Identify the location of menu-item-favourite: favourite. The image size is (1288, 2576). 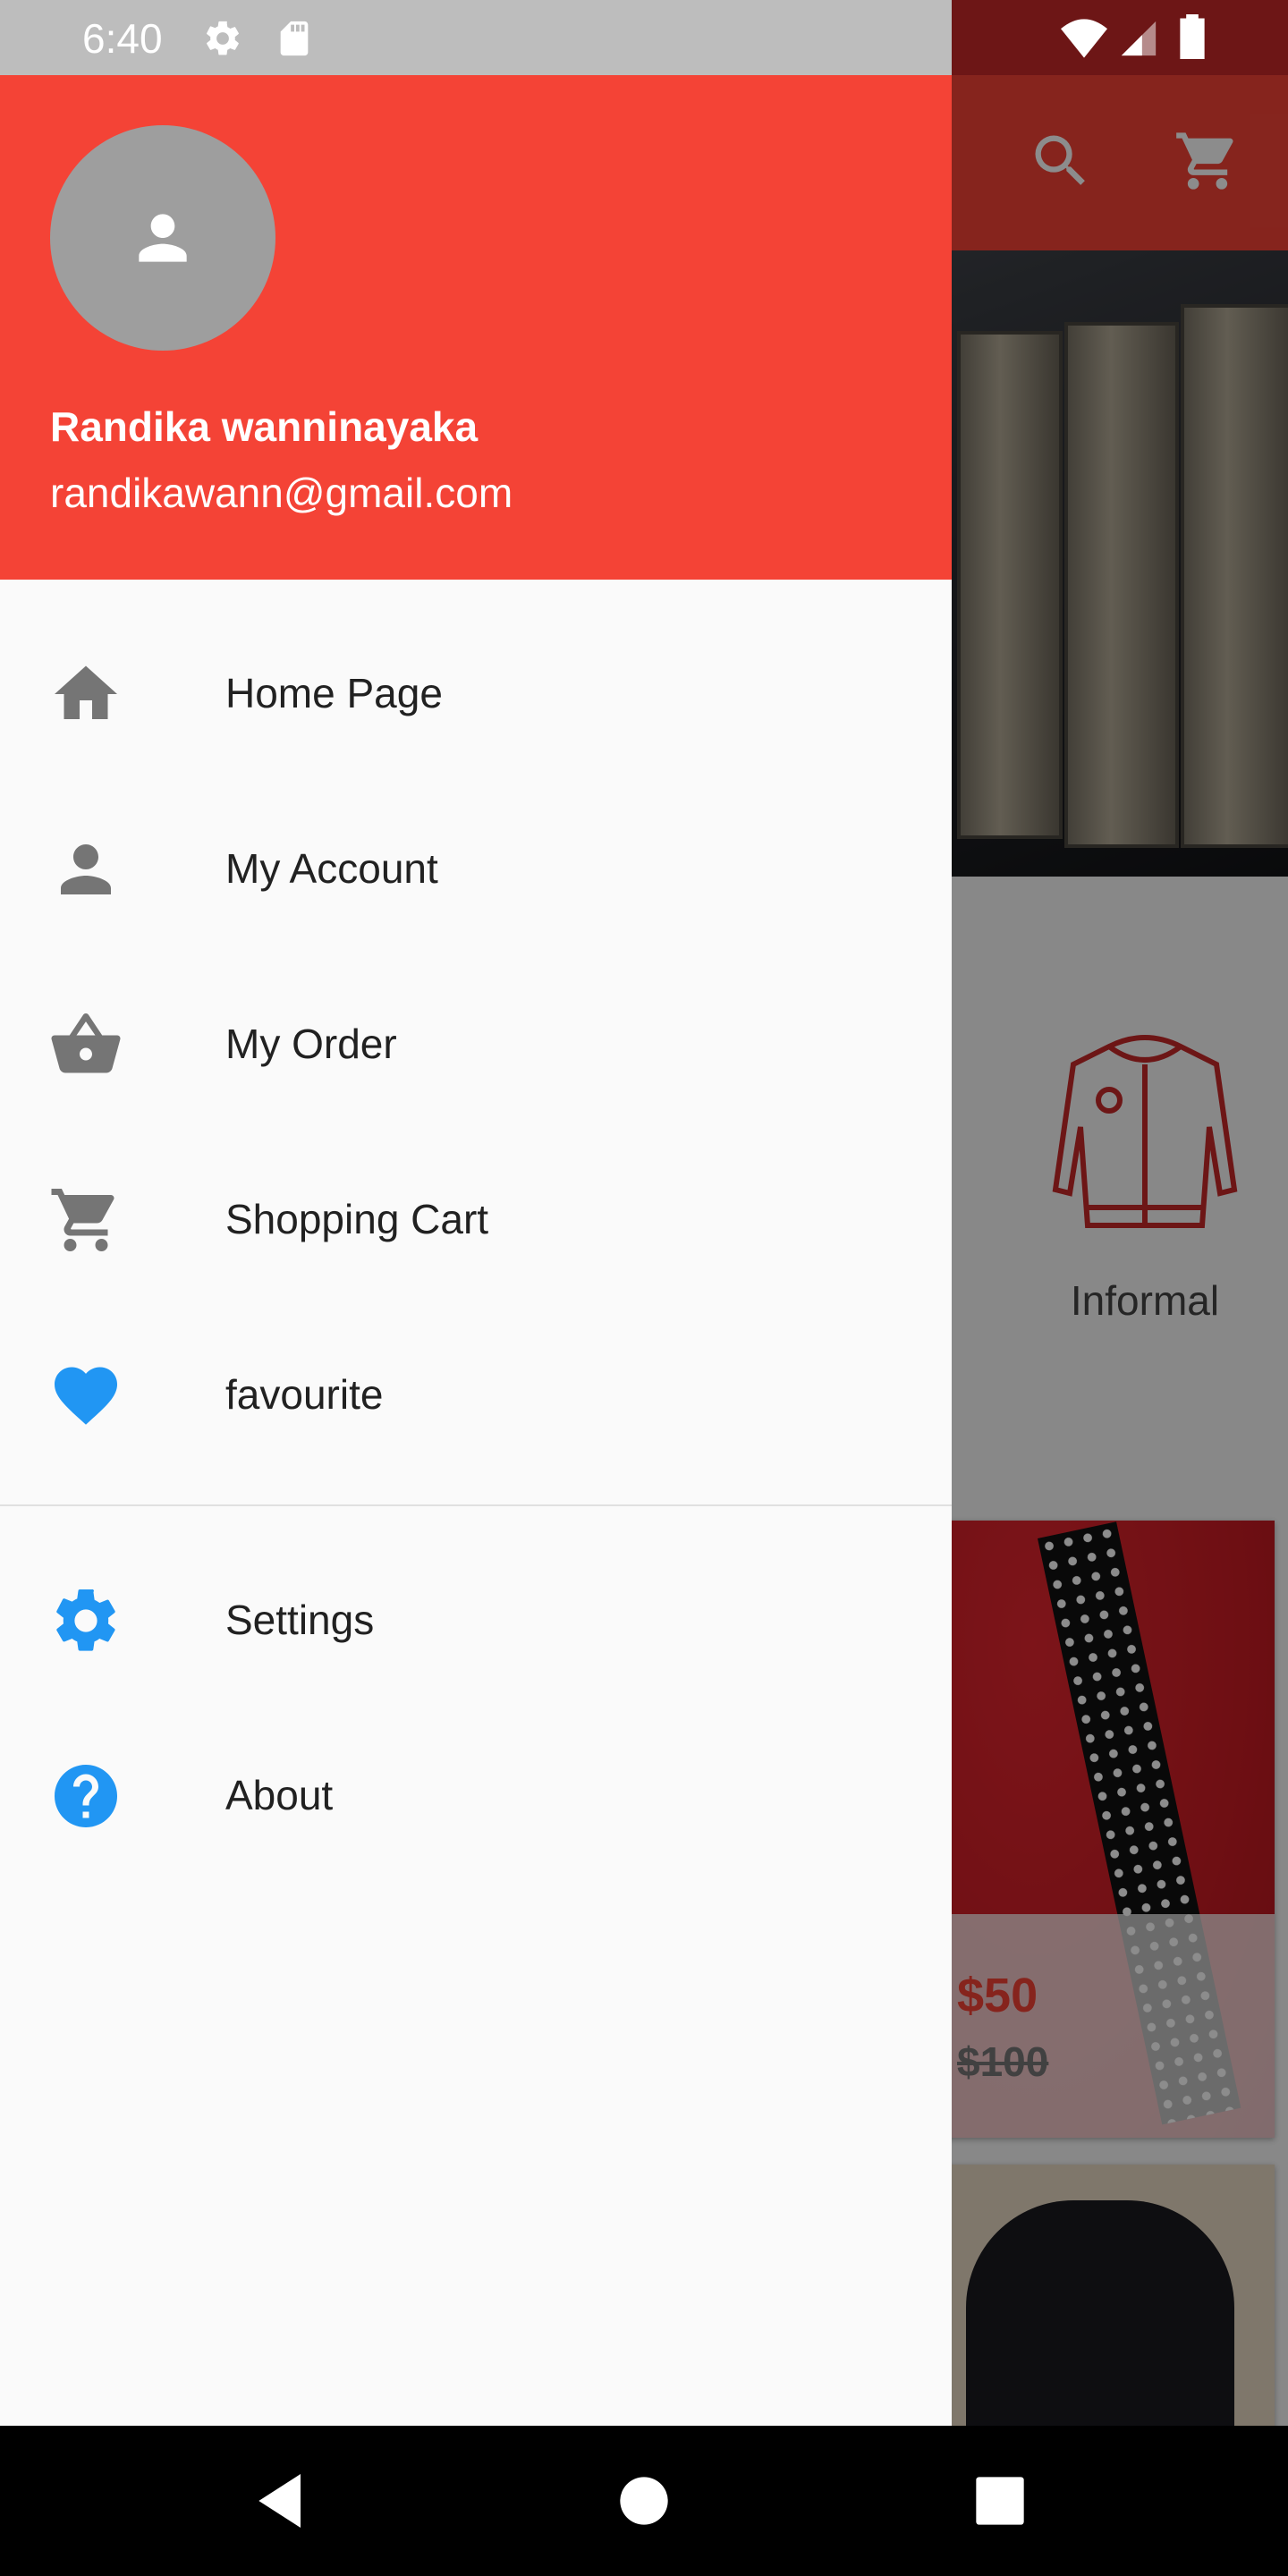
(476, 1395).